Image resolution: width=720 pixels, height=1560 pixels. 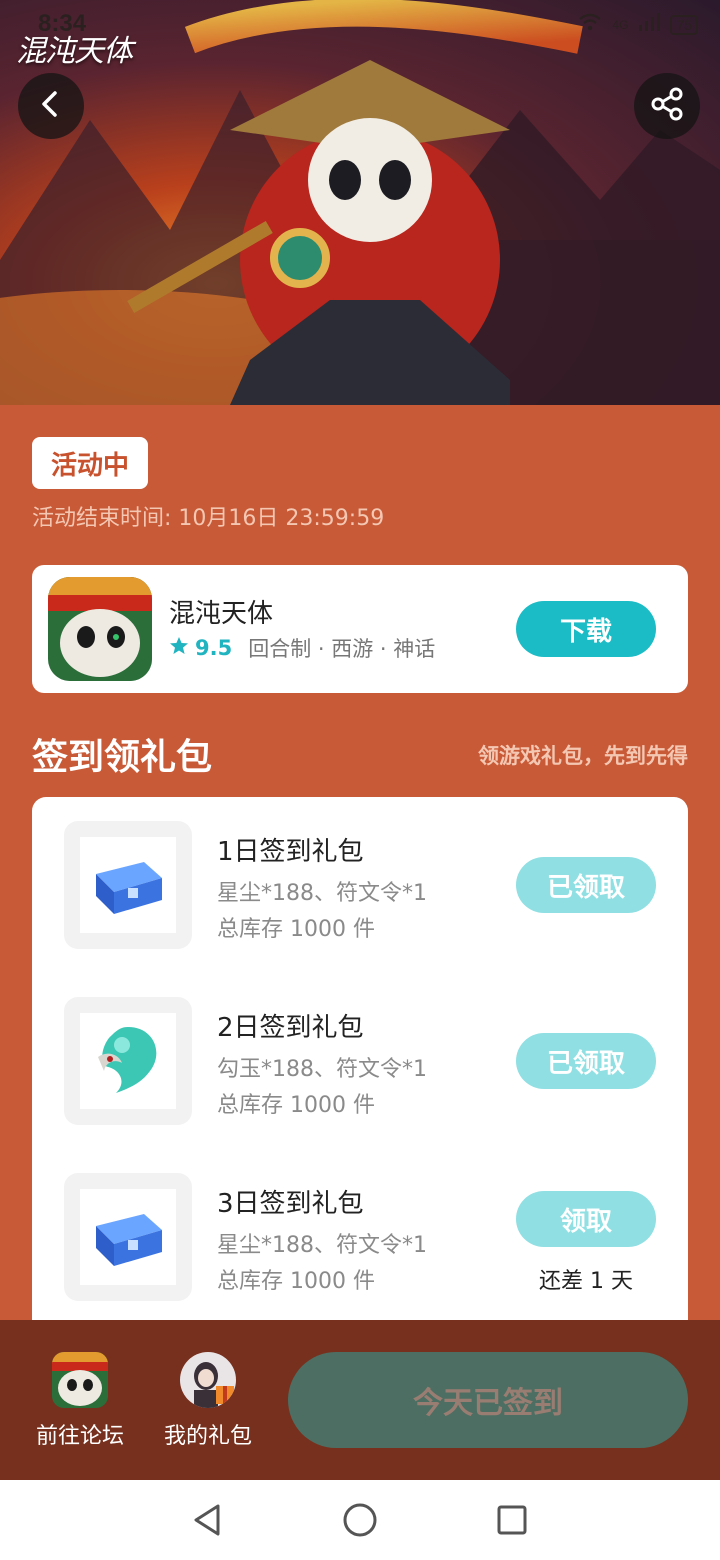 What do you see at coordinates (290, 1028) in the screenshot?
I see `gift-name: 2日签到礼包` at bounding box center [290, 1028].